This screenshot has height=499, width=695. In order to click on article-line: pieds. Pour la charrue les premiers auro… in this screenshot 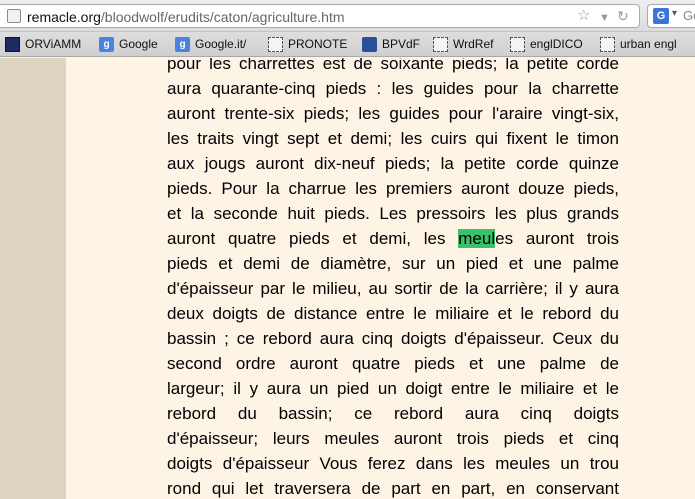, I will do `click(393, 188)`.